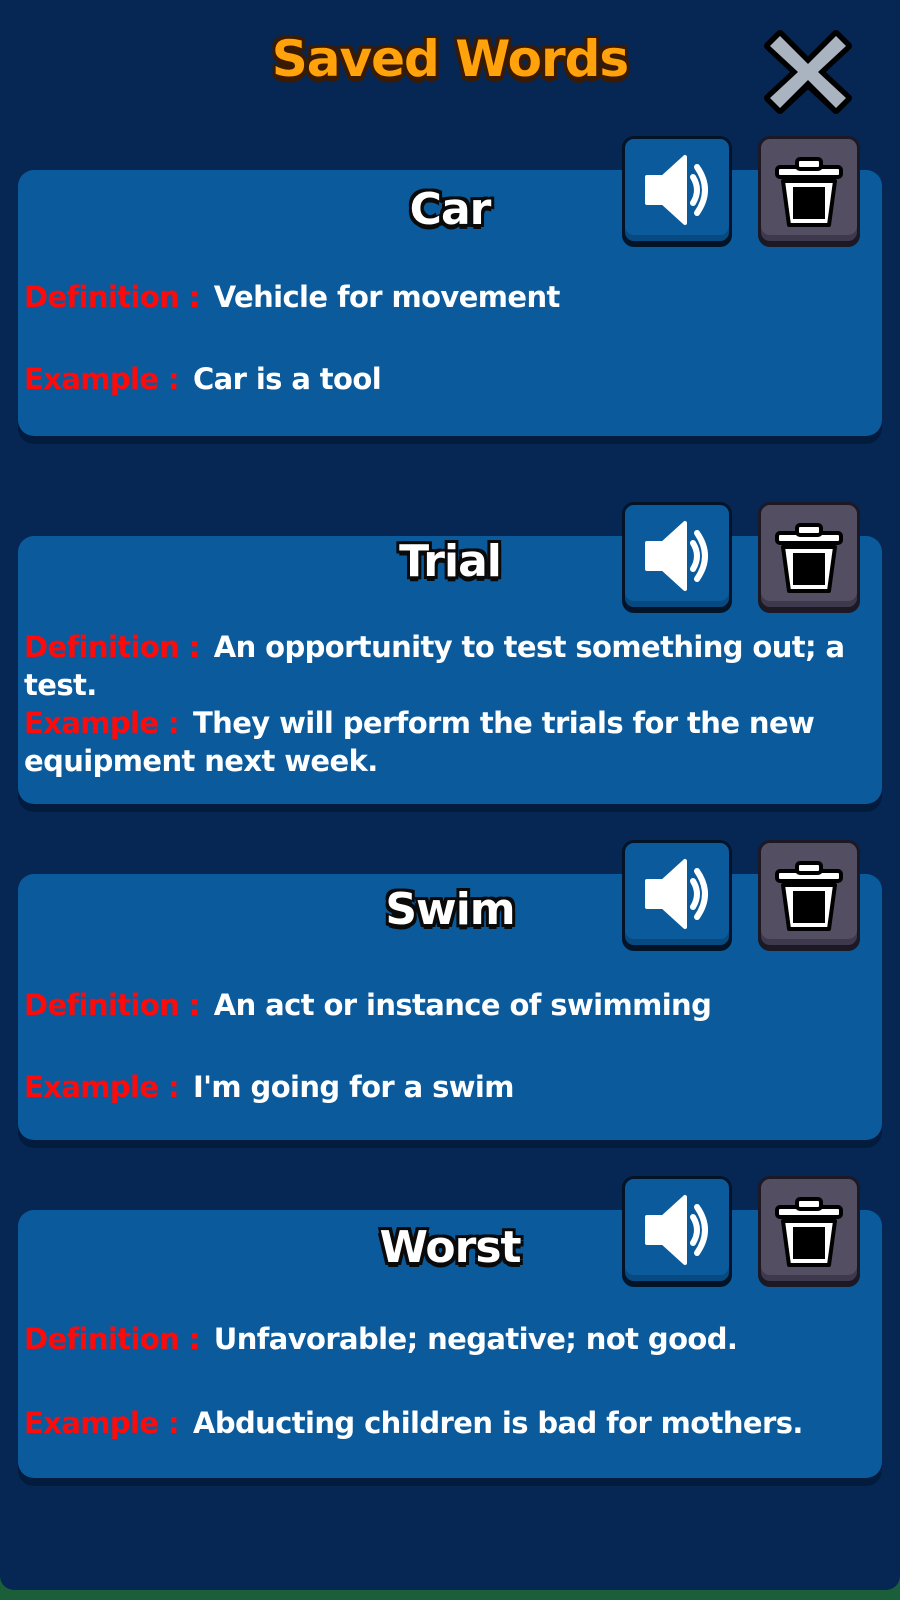 This screenshot has height=1600, width=900. I want to click on example-row: Example : Car is a tool, so click(449, 379).